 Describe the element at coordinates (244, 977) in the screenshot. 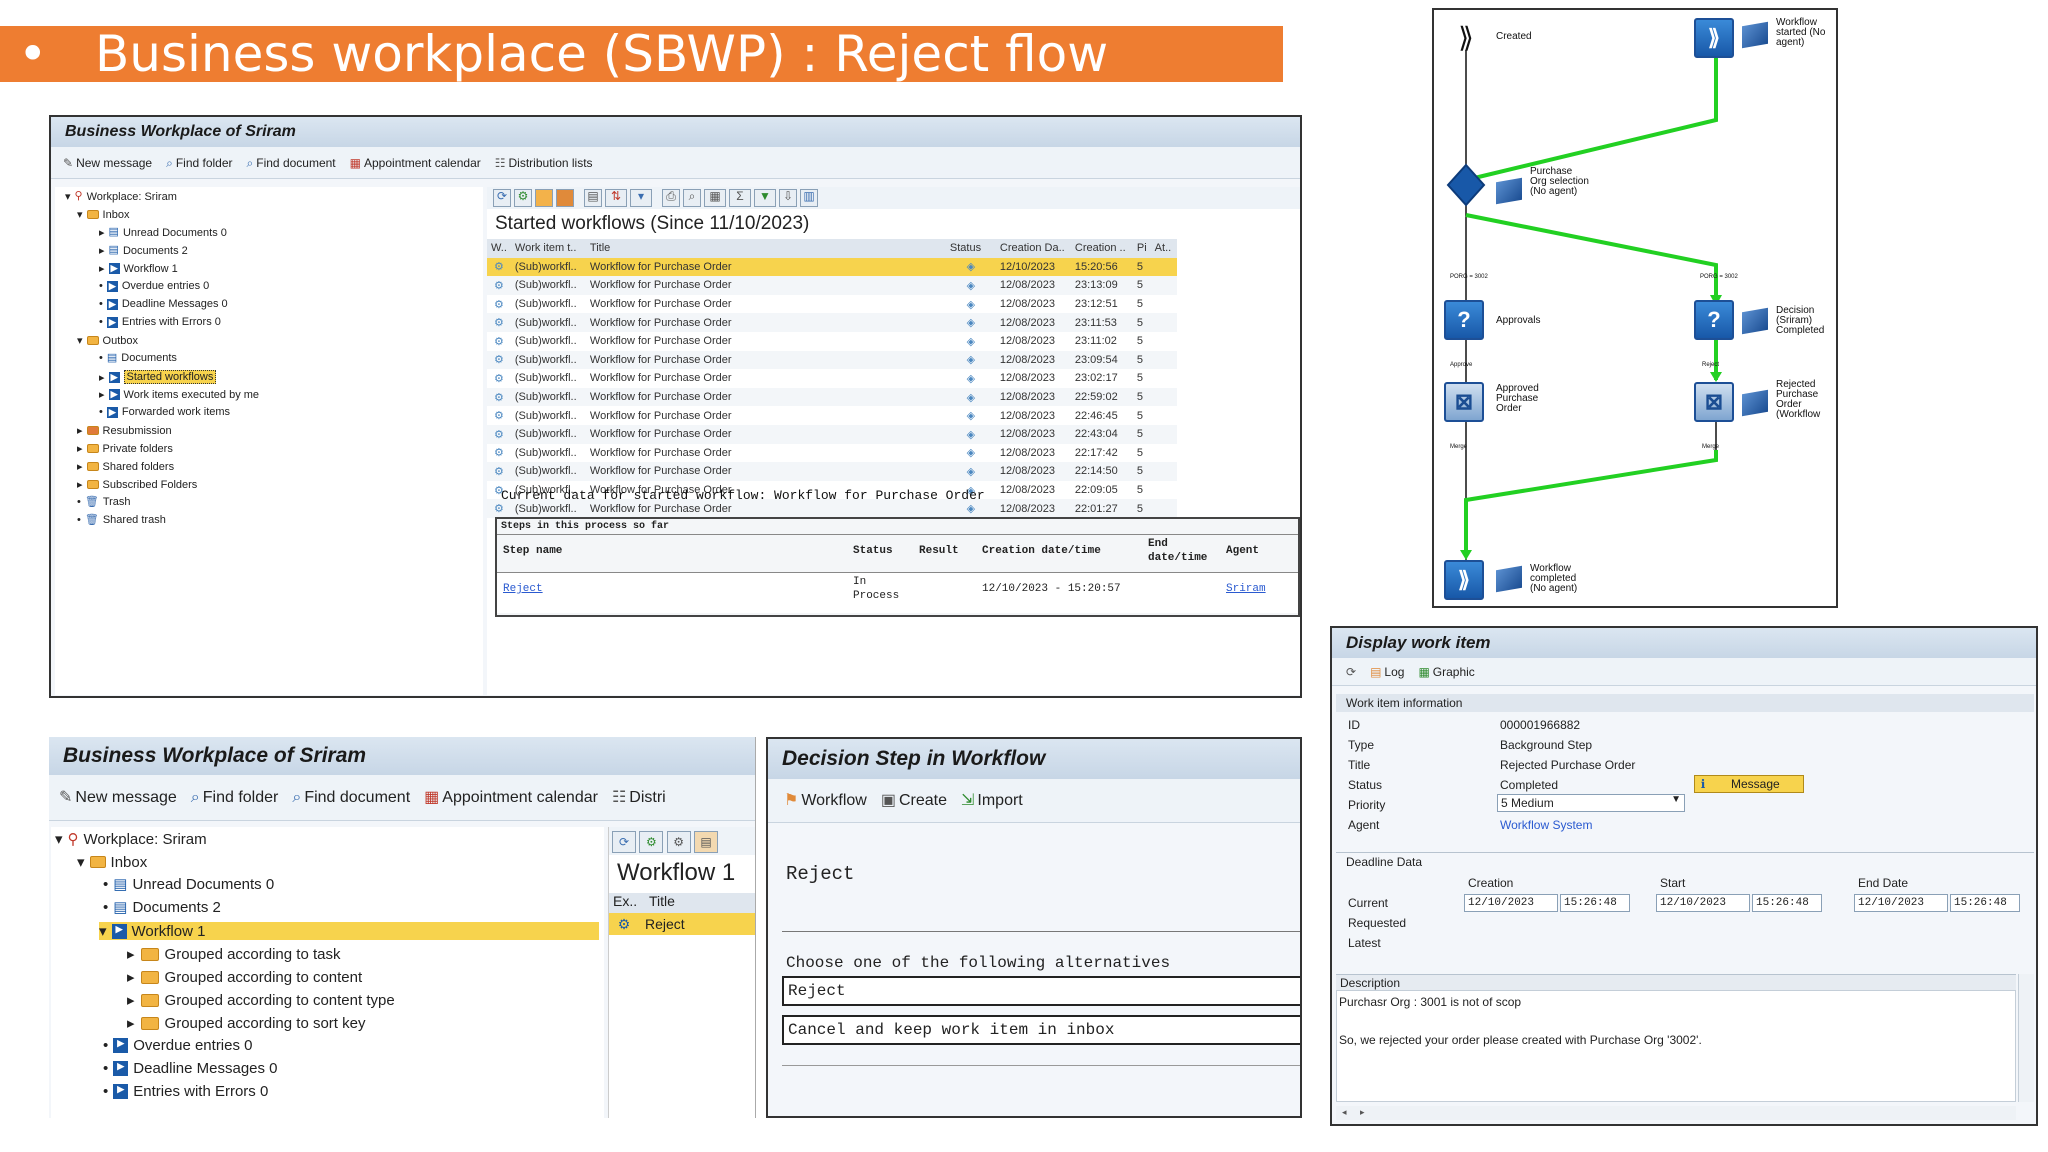

I see `tree-group-content: ▸ Grouped according to content` at that location.